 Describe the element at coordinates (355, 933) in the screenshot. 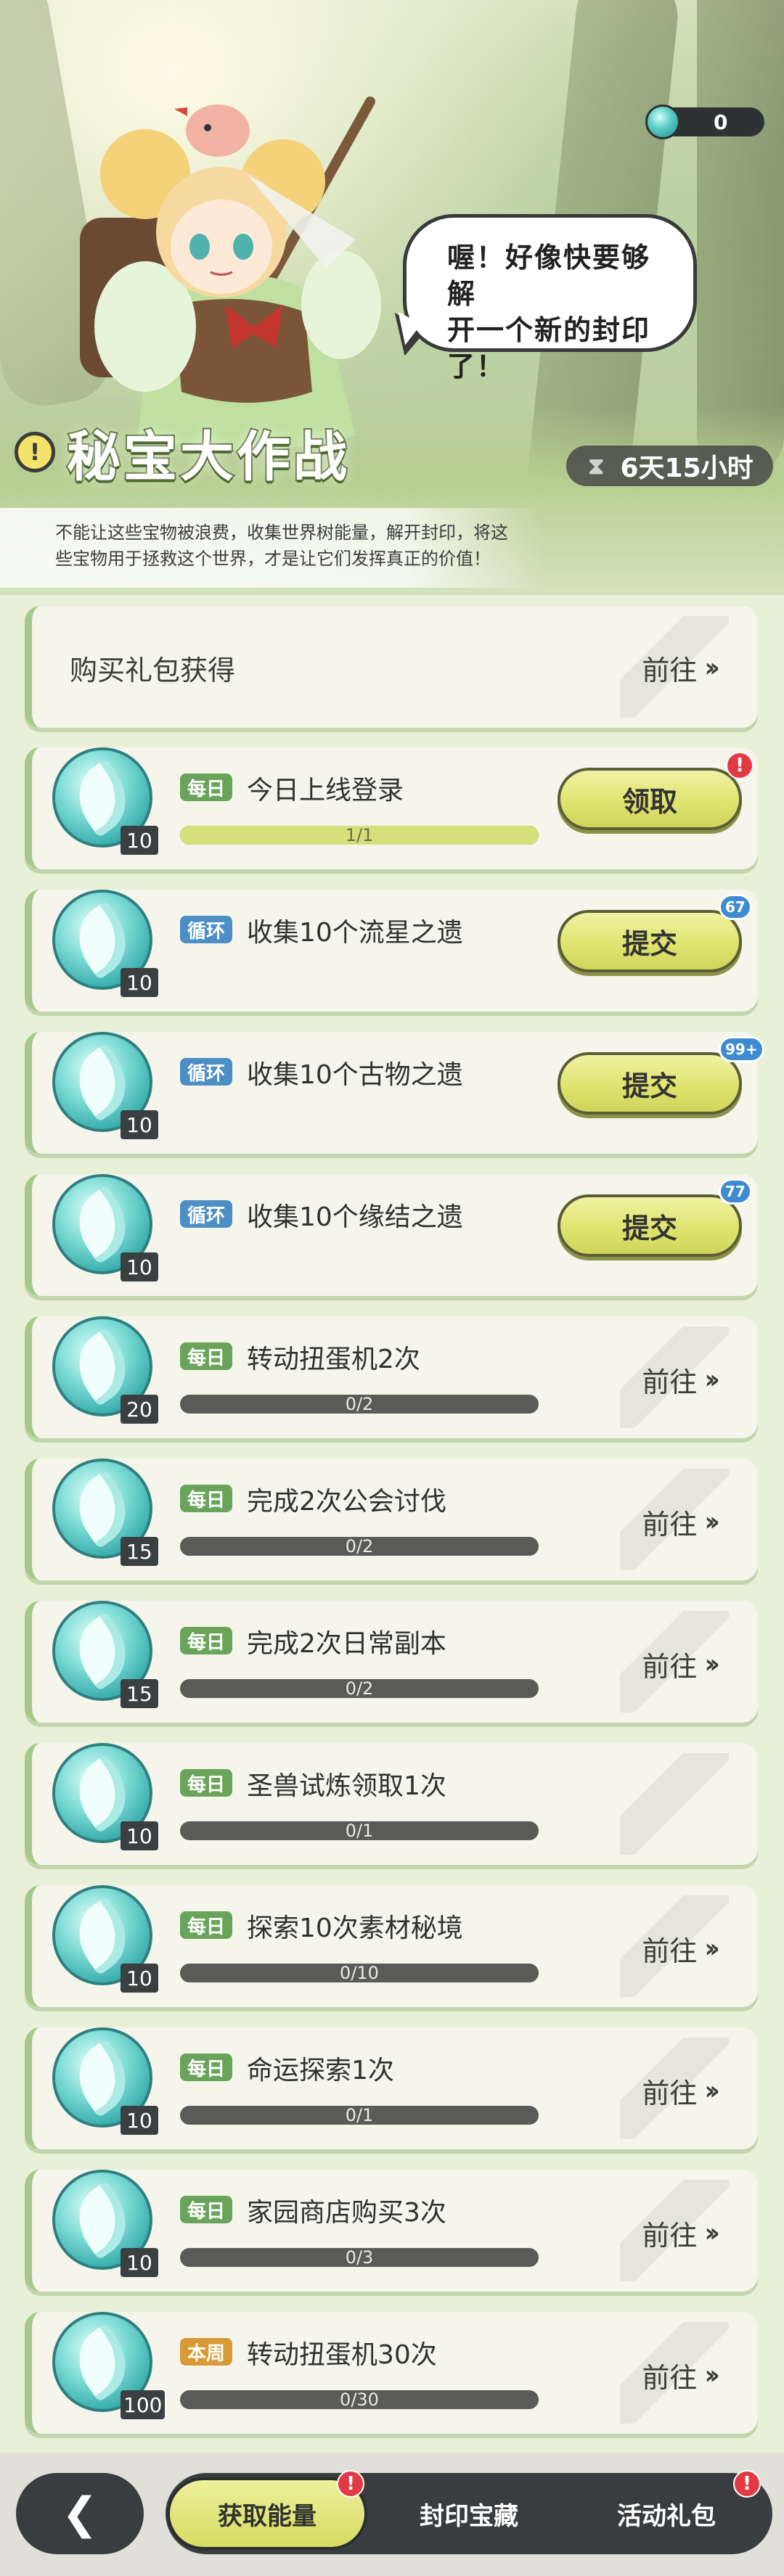

I see `task-name: 收集10个流星之遗` at that location.